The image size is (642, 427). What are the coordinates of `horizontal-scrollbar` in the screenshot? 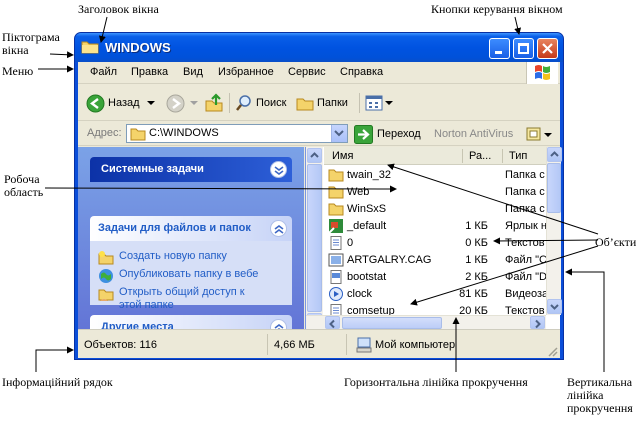 It's located at (426, 322).